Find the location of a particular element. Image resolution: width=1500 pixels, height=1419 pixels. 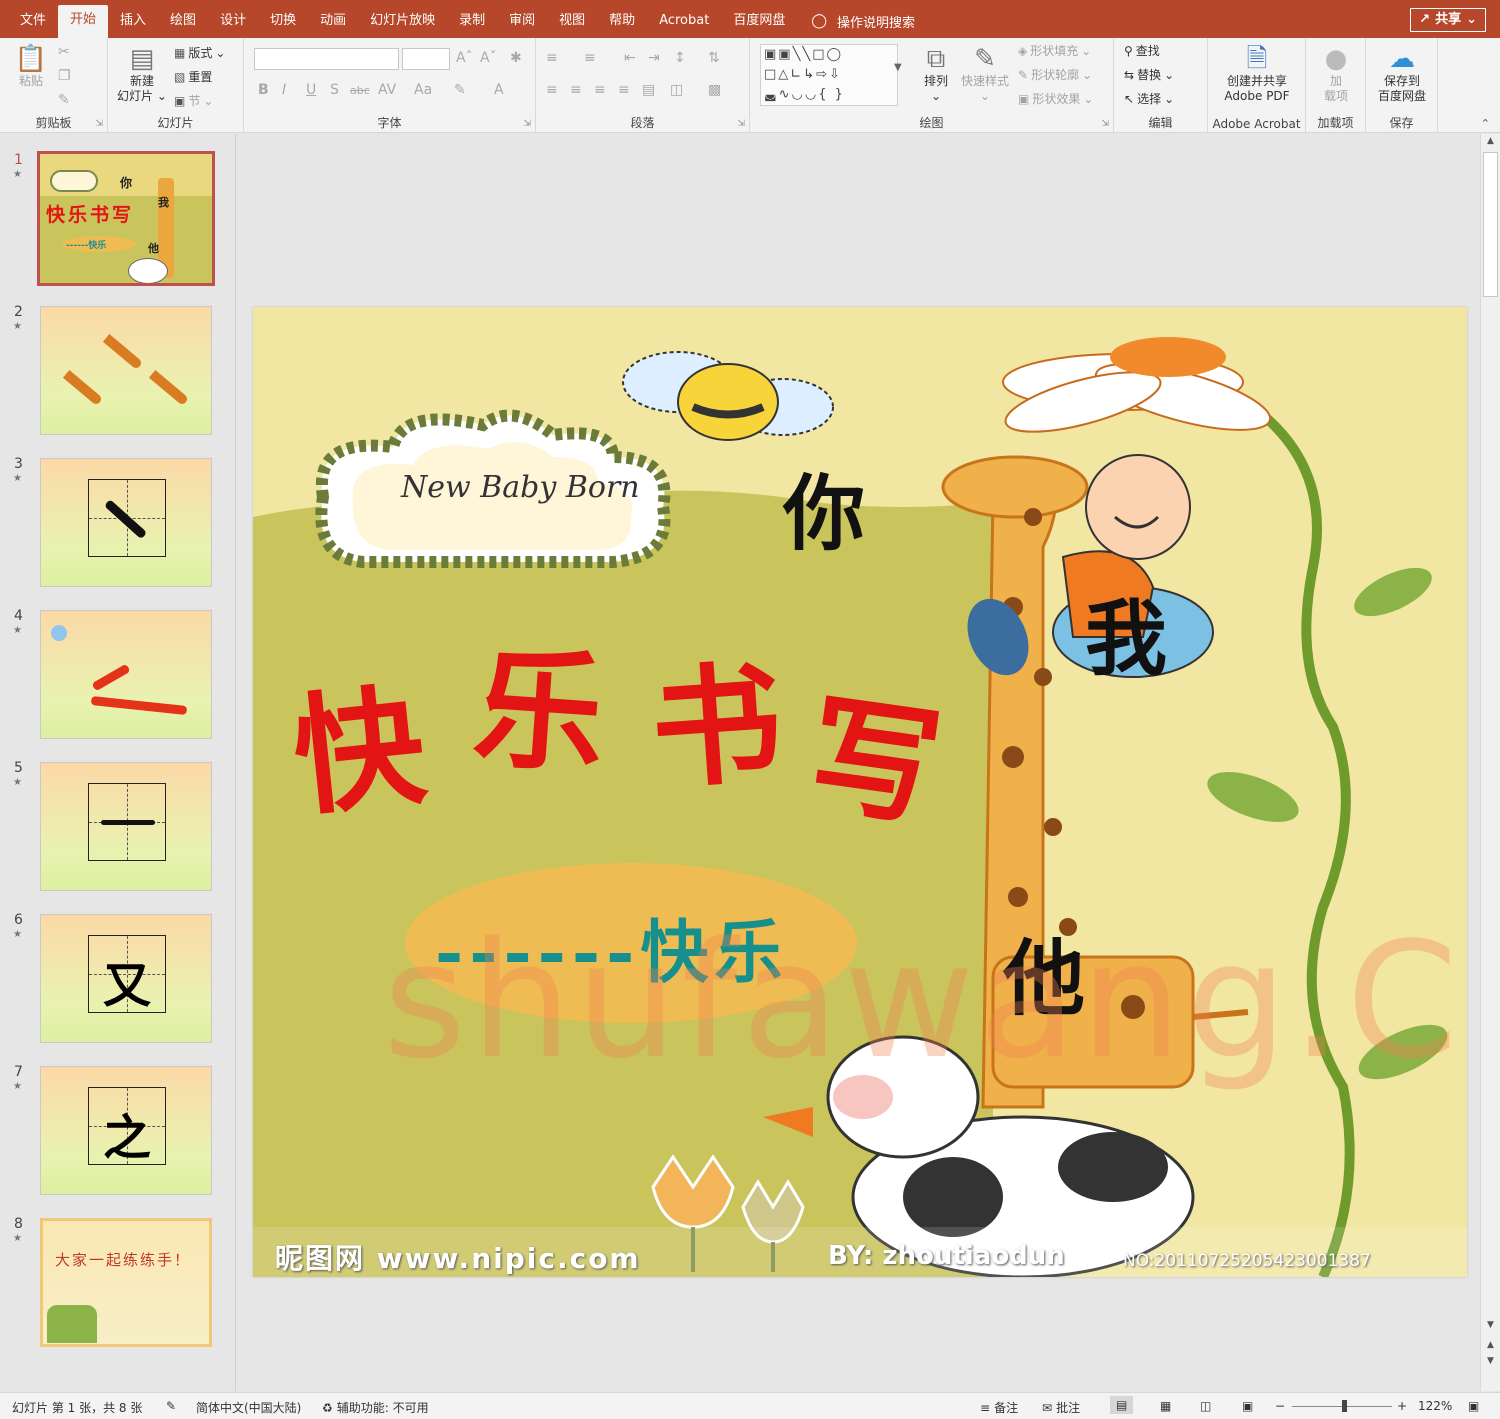

tab-draw: 绘图 is located at coordinates (183, 21).